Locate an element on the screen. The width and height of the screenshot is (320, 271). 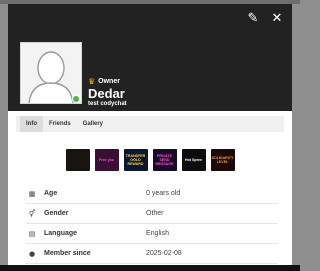
gift-item: PRIVATE SEND MESSAGE is located at coordinates (164, 160).